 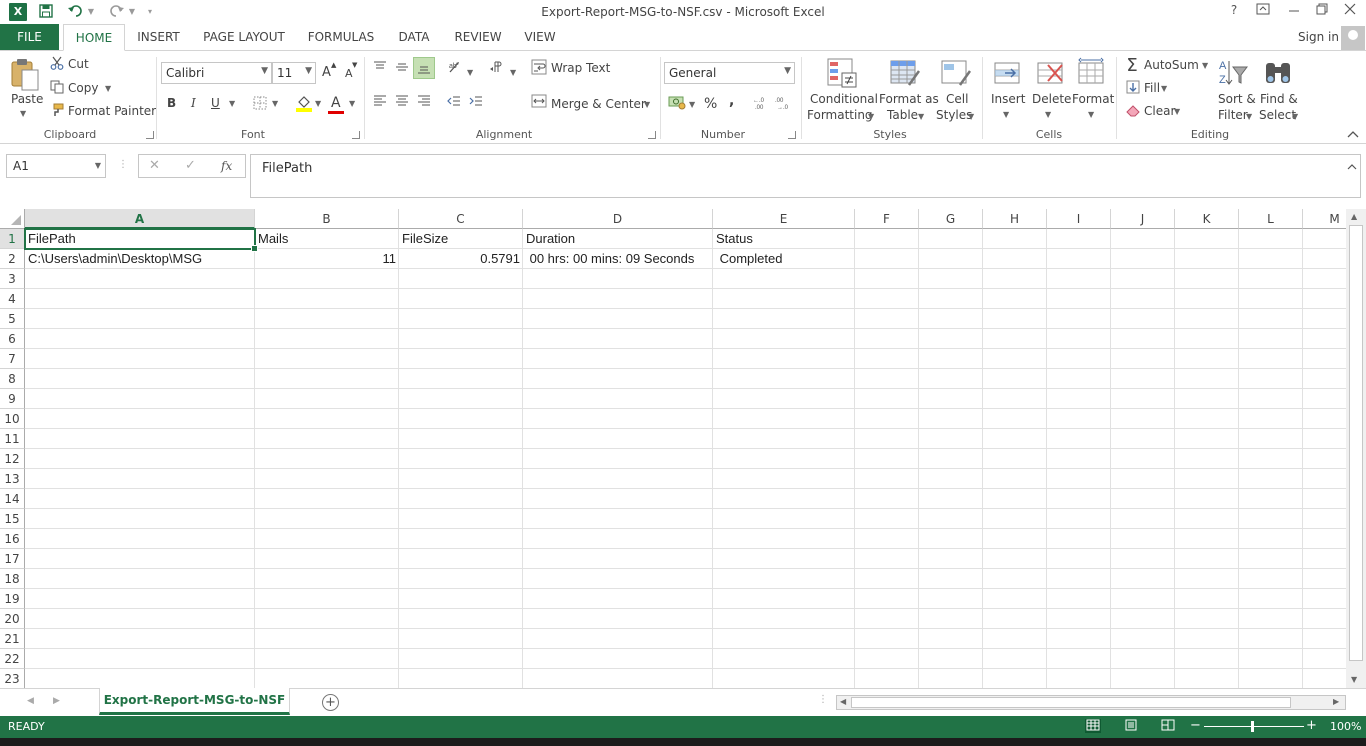 I want to click on row-header-9: 9, so click(x=12, y=399).